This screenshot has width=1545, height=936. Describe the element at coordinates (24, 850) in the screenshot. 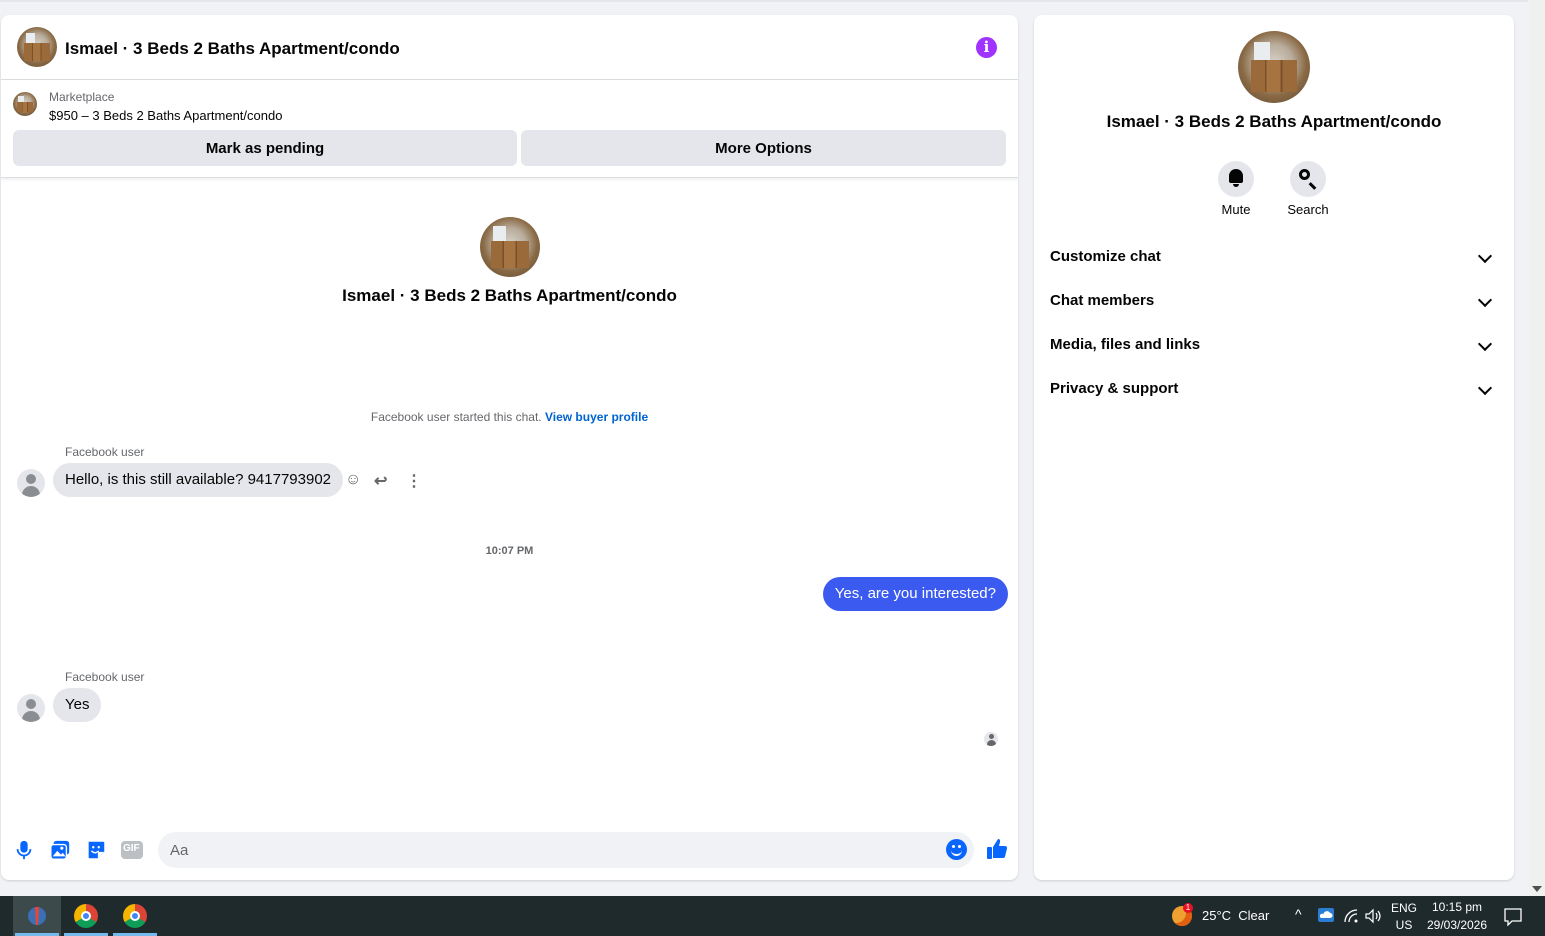

I see `microphone-icon` at that location.